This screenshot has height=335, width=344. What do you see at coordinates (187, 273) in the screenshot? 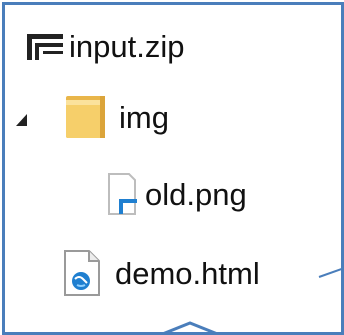
I see `tree-item-label: demo.html` at bounding box center [187, 273].